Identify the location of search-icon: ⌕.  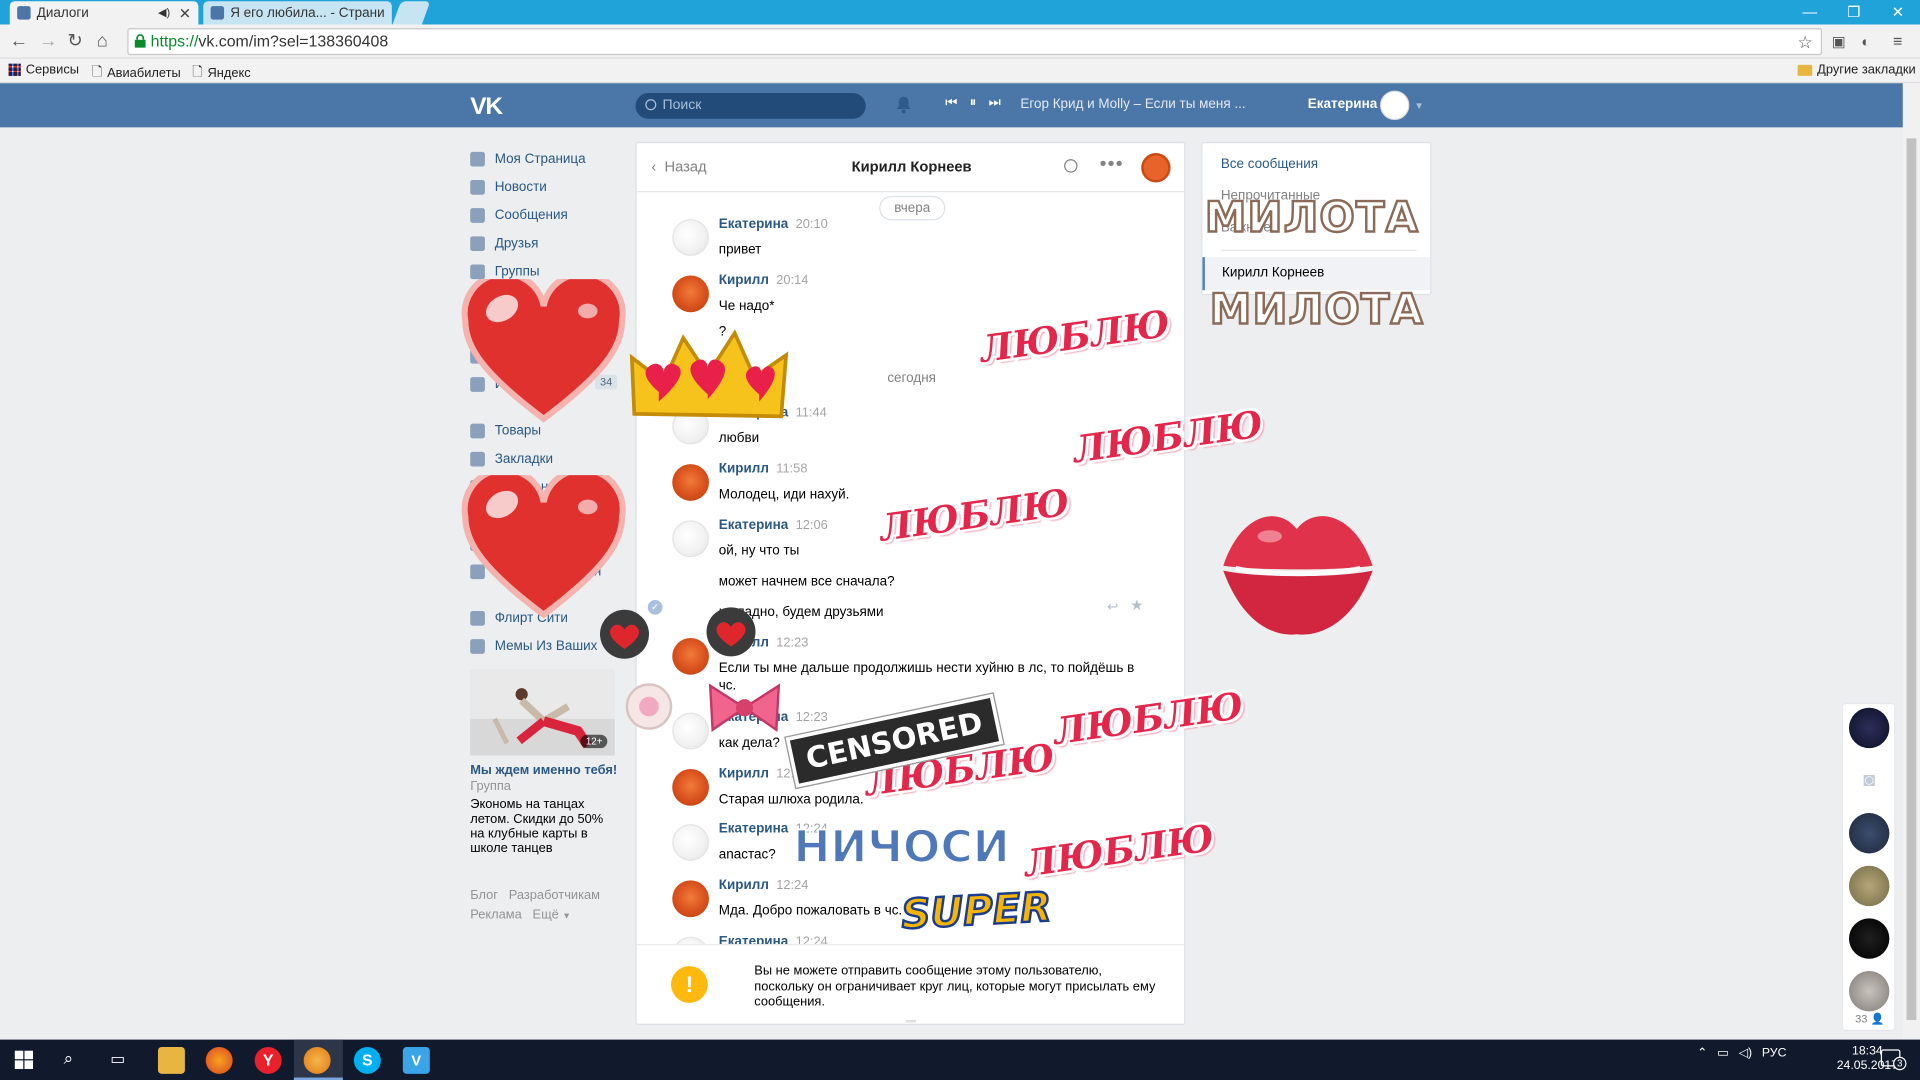
(69, 1058).